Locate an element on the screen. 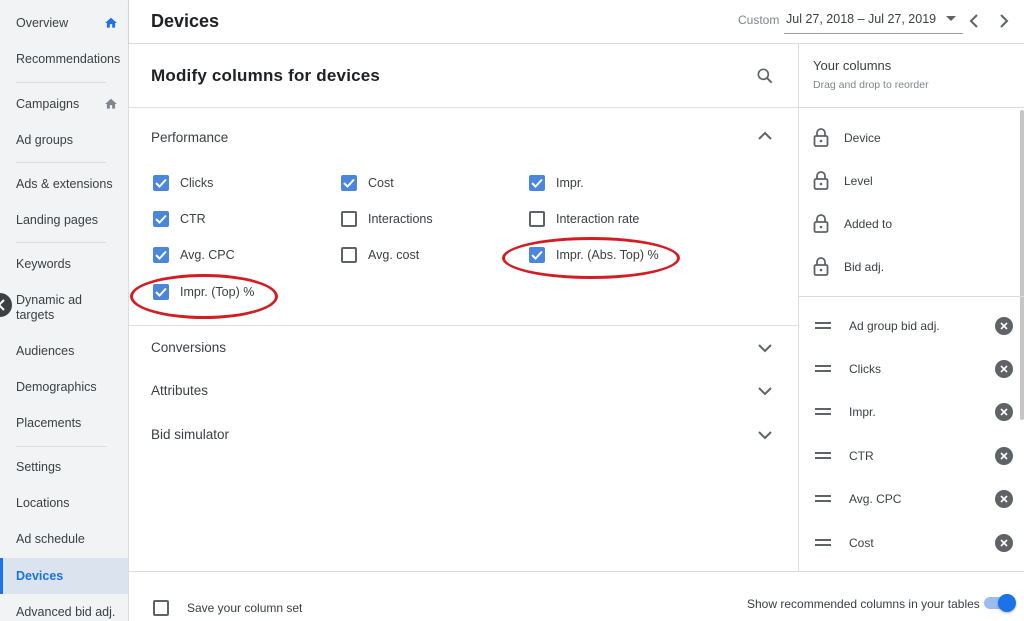 This screenshot has width=1024, height=621. checkbox-option: Interactions is located at coordinates (387, 219).